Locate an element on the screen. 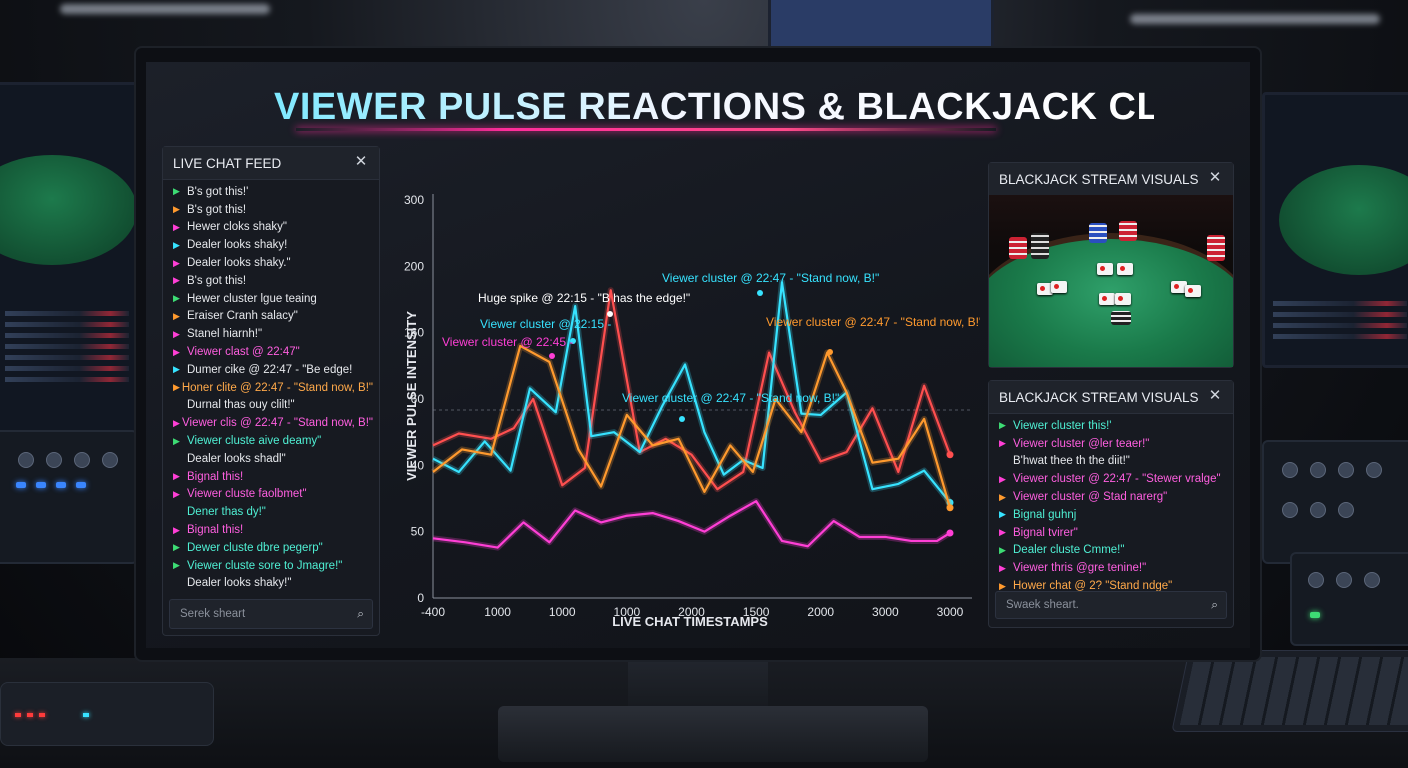 The height and width of the screenshot is (768, 1408). series-end-point is located at coordinates (950, 508).